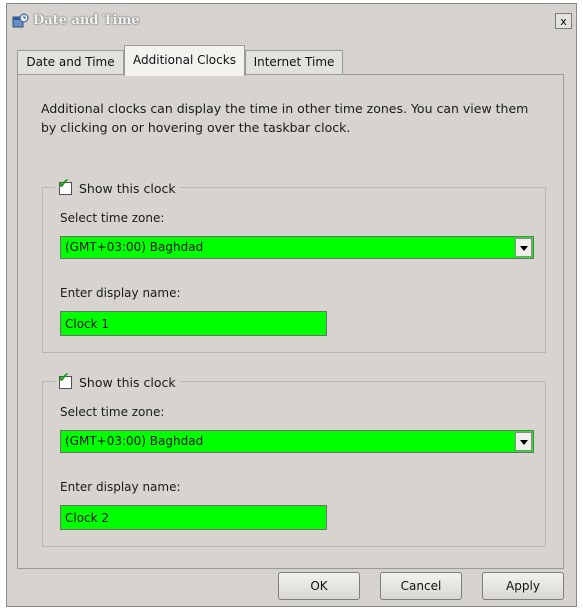 The height and width of the screenshot is (610, 583). What do you see at coordinates (193, 323) in the screenshot?
I see `display-name-1-input: Clock 1` at bounding box center [193, 323].